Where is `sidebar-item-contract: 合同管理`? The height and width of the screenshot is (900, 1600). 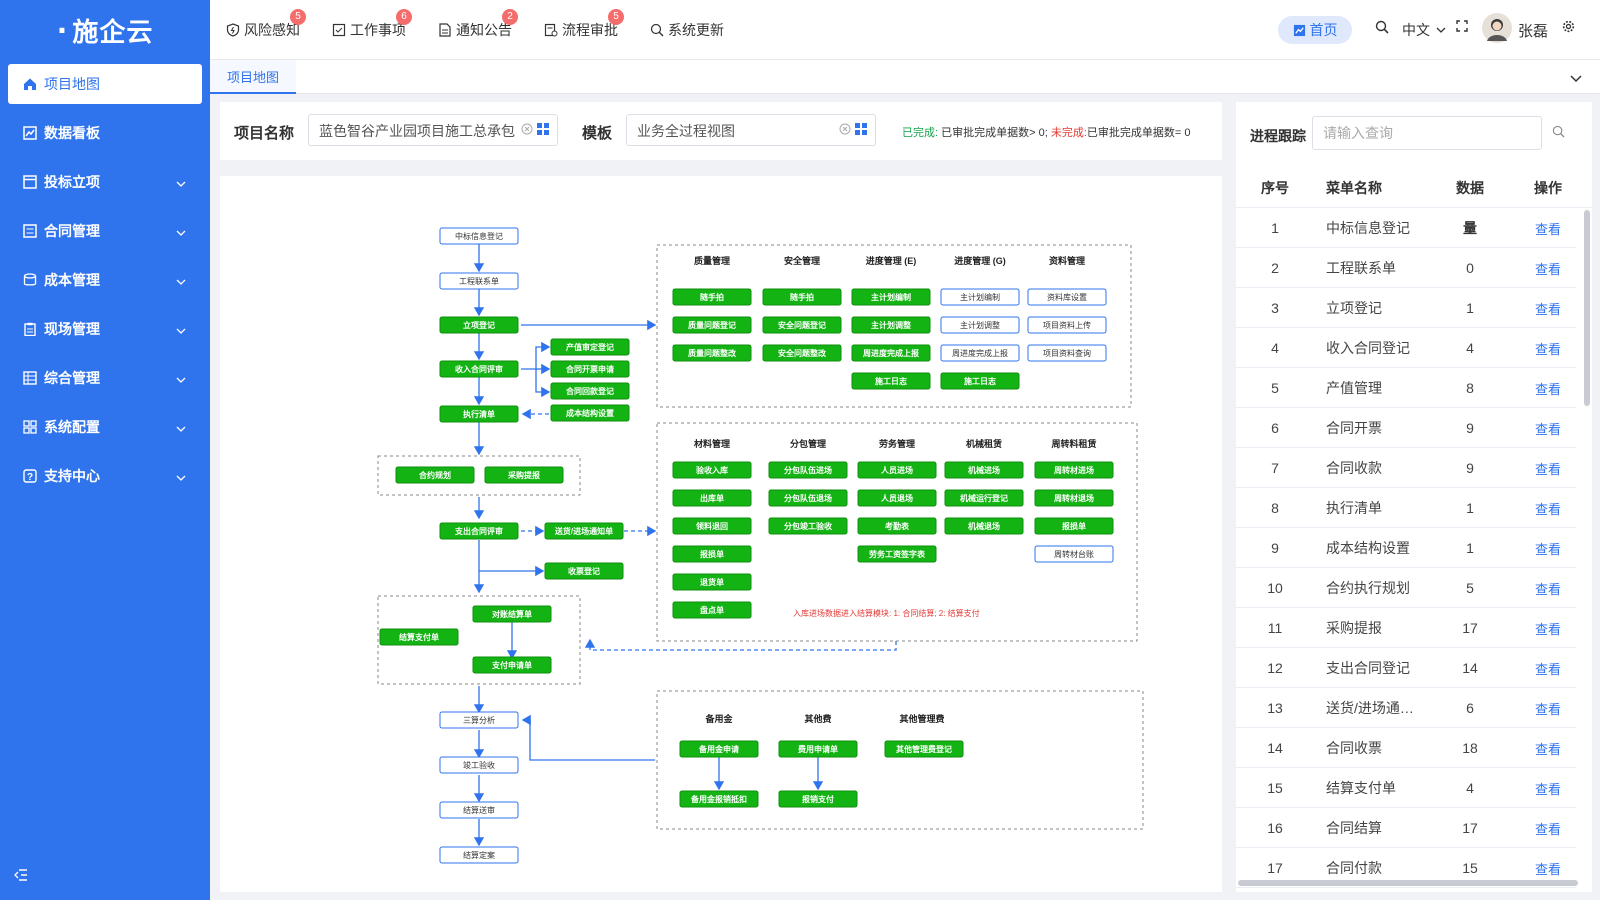
sidebar-item-contract: 合同管理 is located at coordinates (105, 231).